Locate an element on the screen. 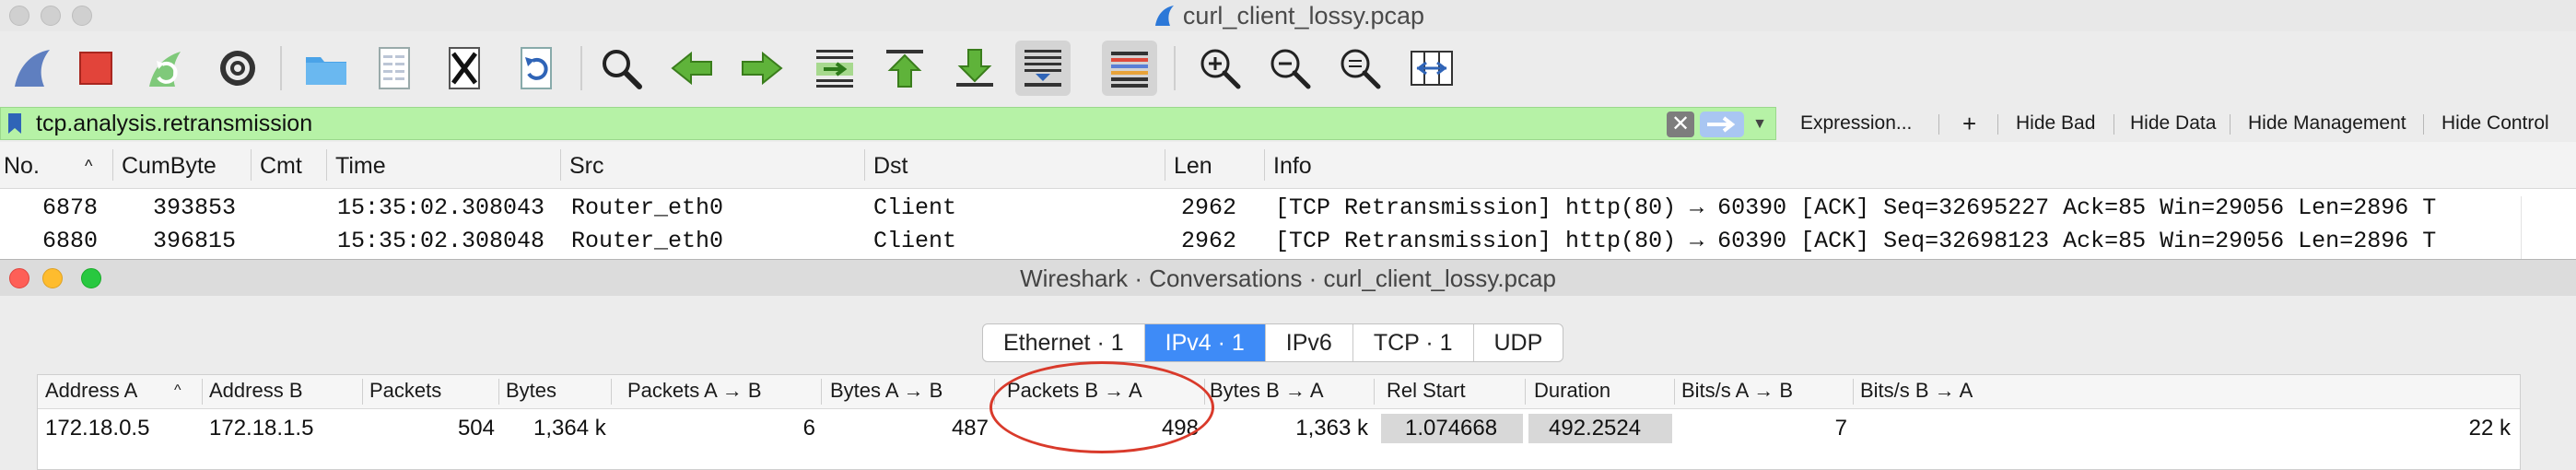 Image resolution: width=2576 pixels, height=470 pixels. hide-bad-button: Hide Bad is located at coordinates (2055, 123).